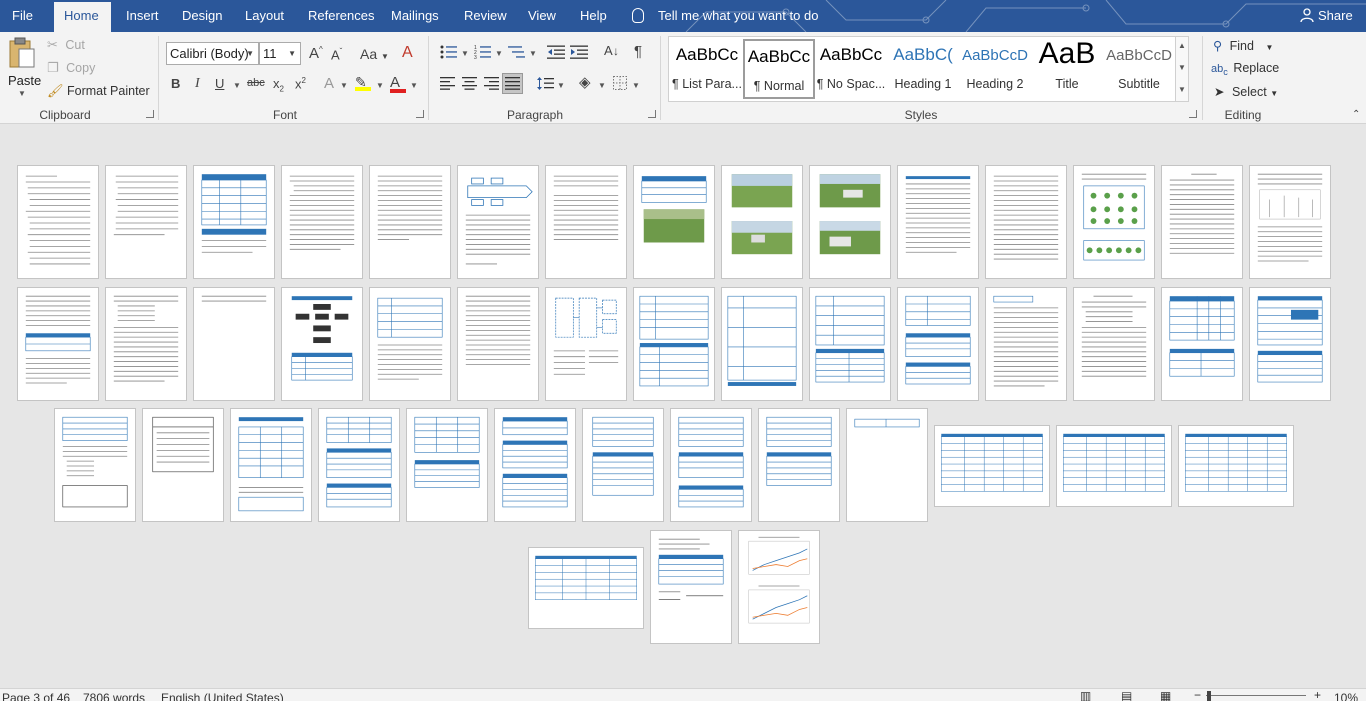  I want to click on italic-icon: I, so click(197, 84).